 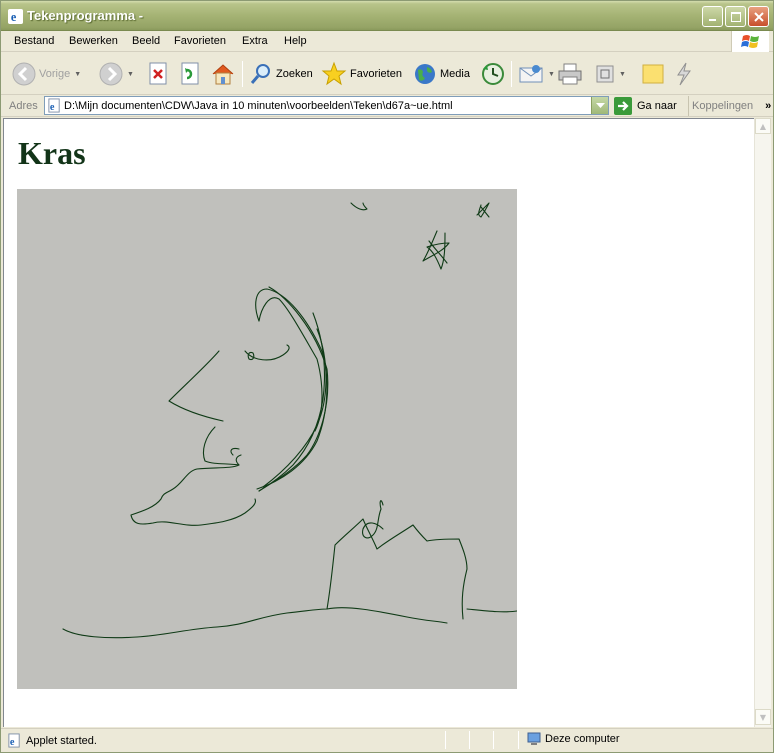 What do you see at coordinates (531, 74) in the screenshot?
I see `mail-icon` at bounding box center [531, 74].